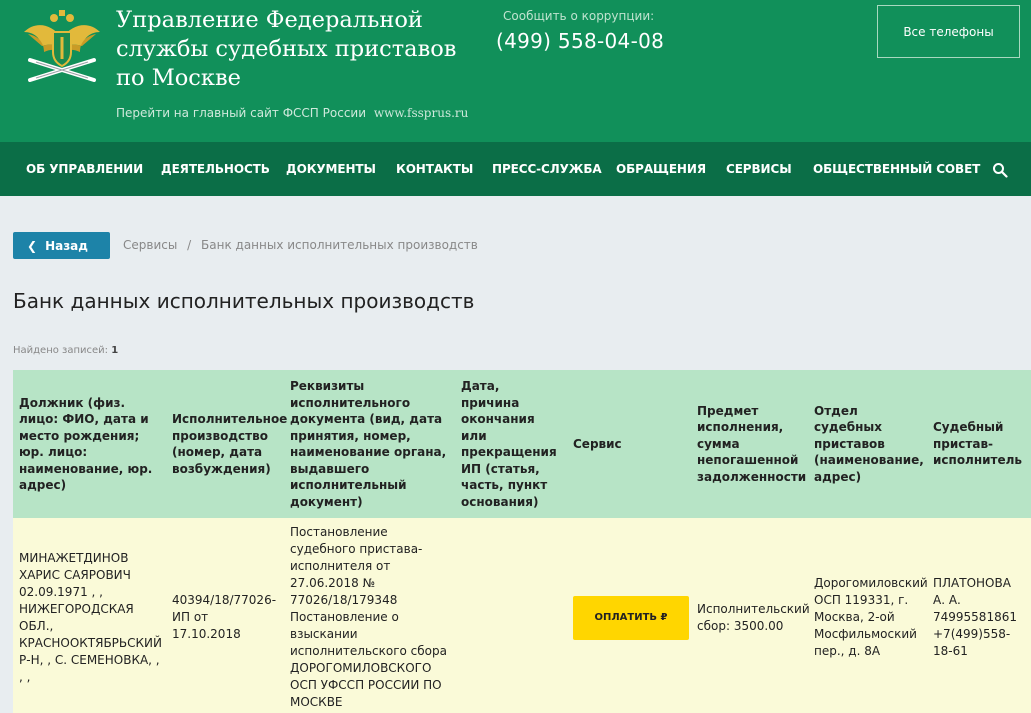  What do you see at coordinates (62, 45) in the screenshot?
I see `fssp-emblem-icon` at bounding box center [62, 45].